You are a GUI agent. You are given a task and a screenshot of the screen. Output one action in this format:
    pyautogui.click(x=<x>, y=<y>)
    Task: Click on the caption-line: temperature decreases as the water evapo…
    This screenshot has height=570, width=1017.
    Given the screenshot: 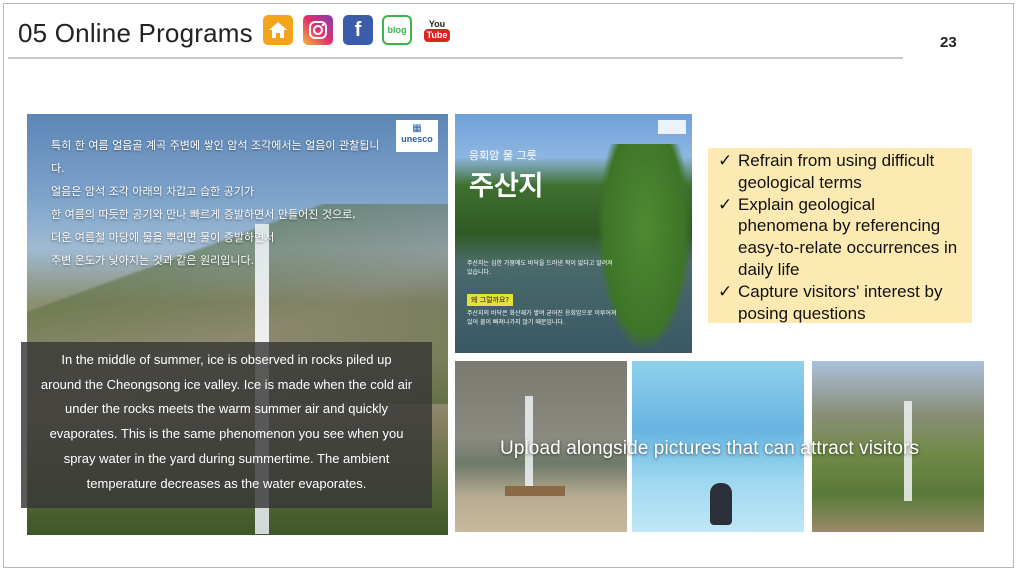 What is the action you would take?
    pyautogui.click(x=226, y=483)
    